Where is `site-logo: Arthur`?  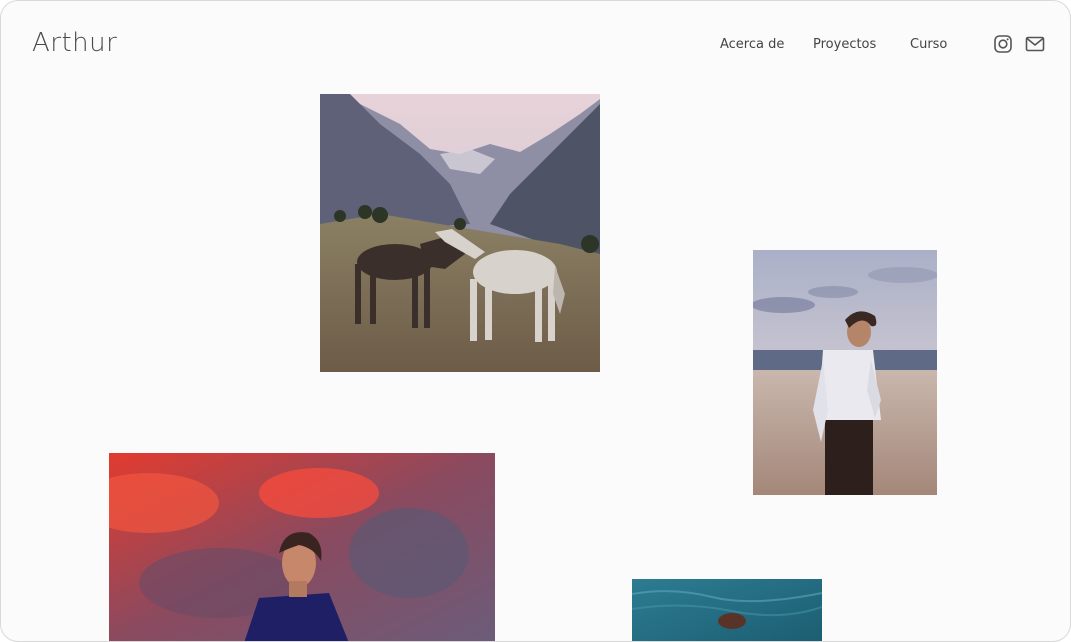
site-logo: Arthur is located at coordinates (74, 43).